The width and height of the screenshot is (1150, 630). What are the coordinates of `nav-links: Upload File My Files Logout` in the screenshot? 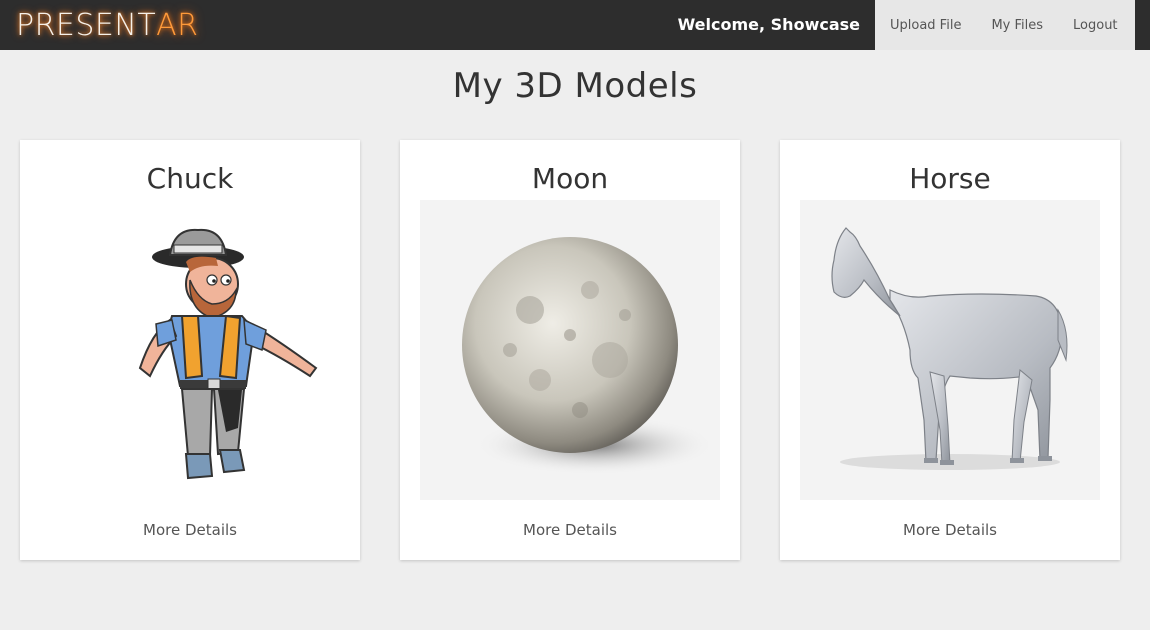 It's located at (1005, 25).